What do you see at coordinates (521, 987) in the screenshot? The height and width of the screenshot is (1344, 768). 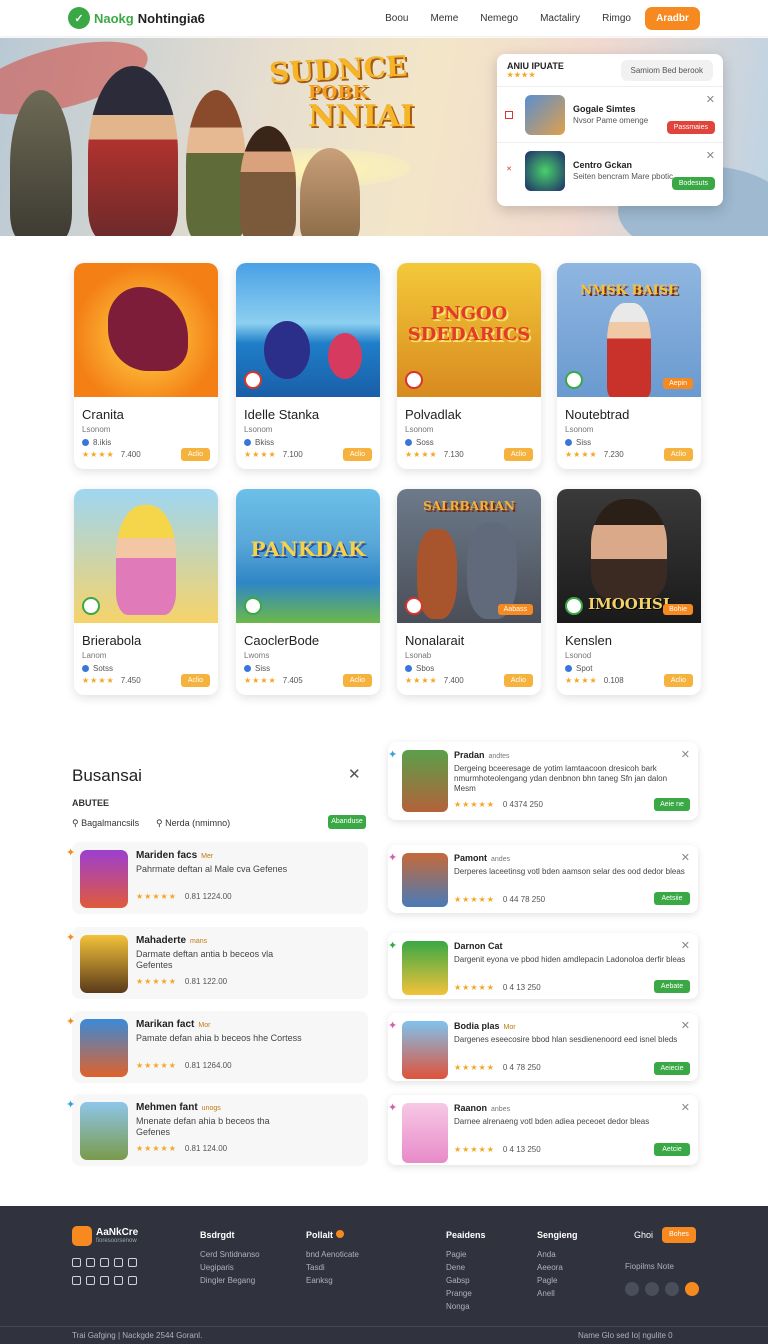 I see `rating-value: 0 4 13 250` at bounding box center [521, 987].